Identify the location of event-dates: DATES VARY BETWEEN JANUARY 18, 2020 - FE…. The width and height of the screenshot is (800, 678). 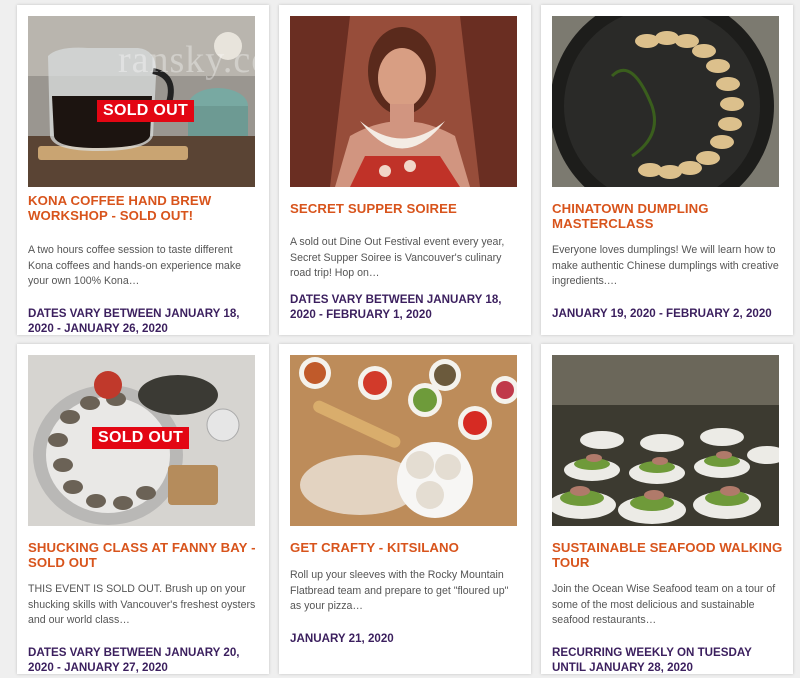
(396, 307).